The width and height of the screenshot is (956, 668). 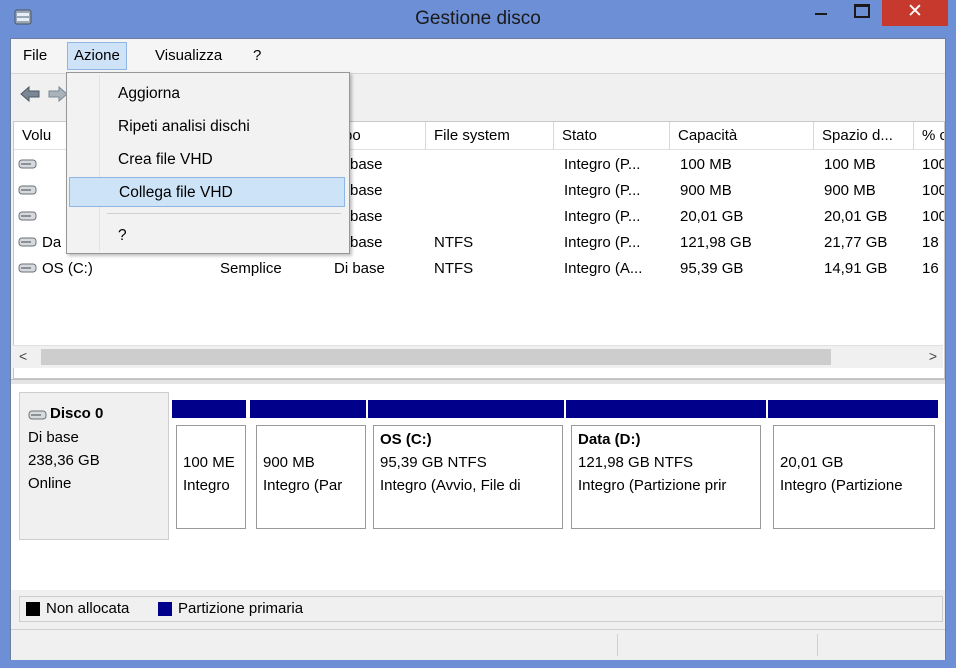 I want to click on close-button: ✕, so click(x=915, y=13).